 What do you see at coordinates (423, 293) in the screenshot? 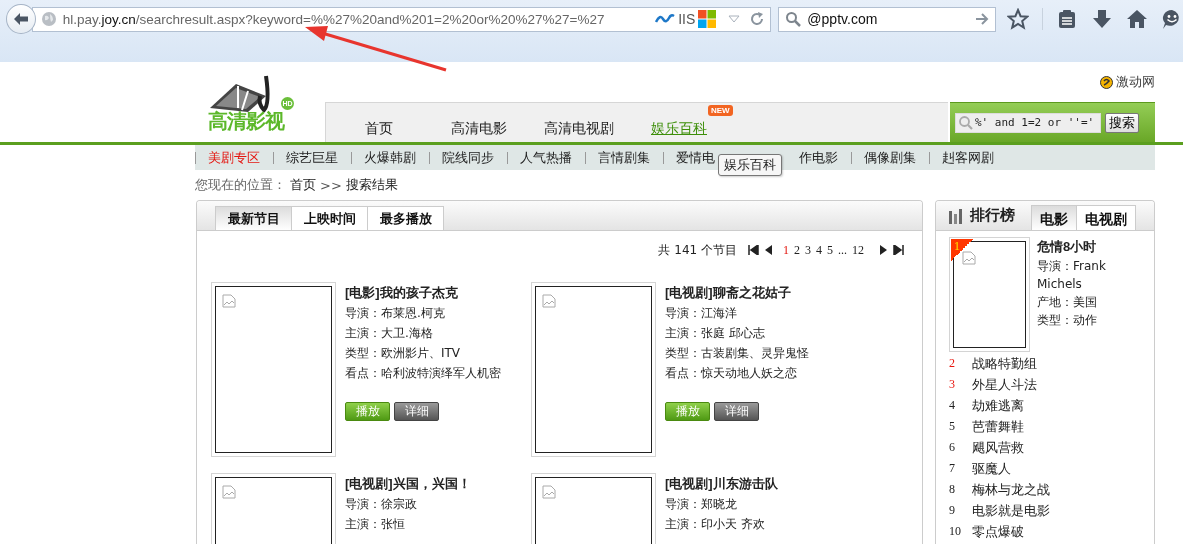
I see `program-title: [电影]我的孩子杰克` at bounding box center [423, 293].